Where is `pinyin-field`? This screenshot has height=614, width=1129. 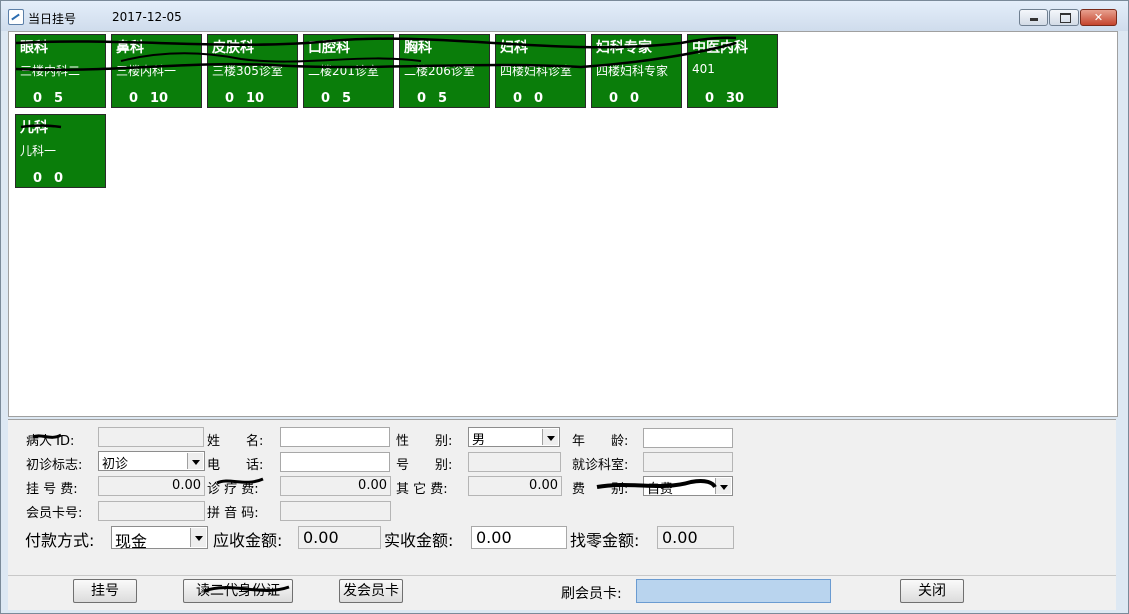
pinyin-field is located at coordinates (335, 511).